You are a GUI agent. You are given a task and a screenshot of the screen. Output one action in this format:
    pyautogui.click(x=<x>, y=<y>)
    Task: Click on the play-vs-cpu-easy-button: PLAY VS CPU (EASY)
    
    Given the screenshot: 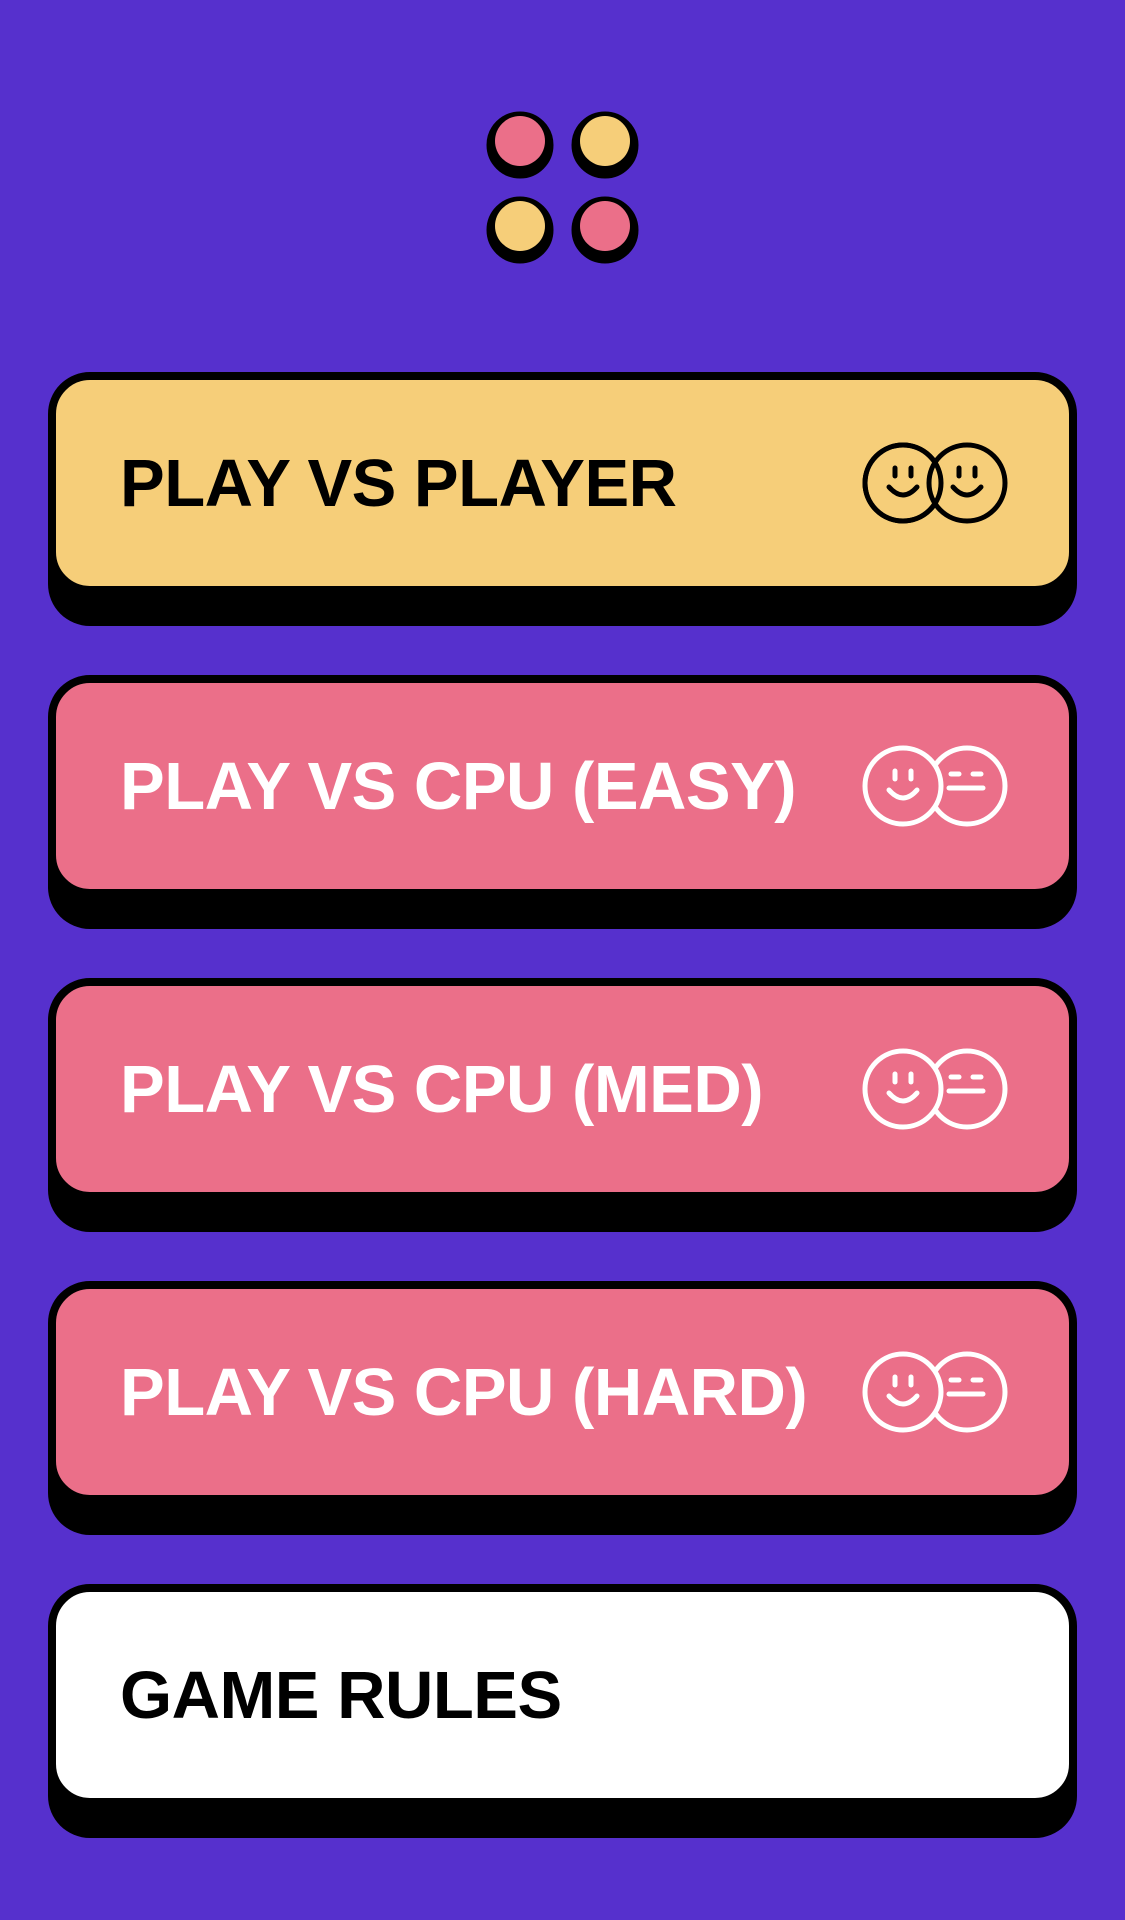 What is the action you would take?
    pyautogui.click(x=562, y=786)
    